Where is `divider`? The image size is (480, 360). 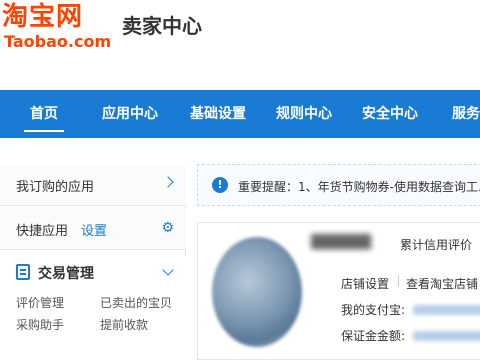
divider is located at coordinates (398, 281).